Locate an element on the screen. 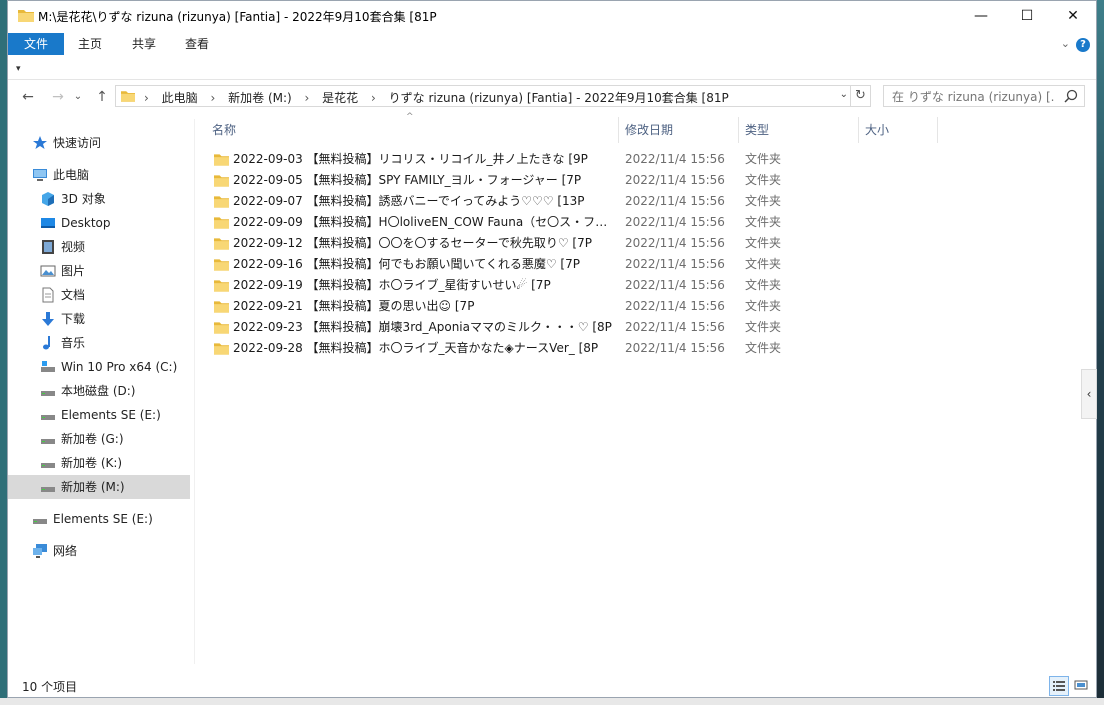  search-icon is located at coordinates (1071, 96).